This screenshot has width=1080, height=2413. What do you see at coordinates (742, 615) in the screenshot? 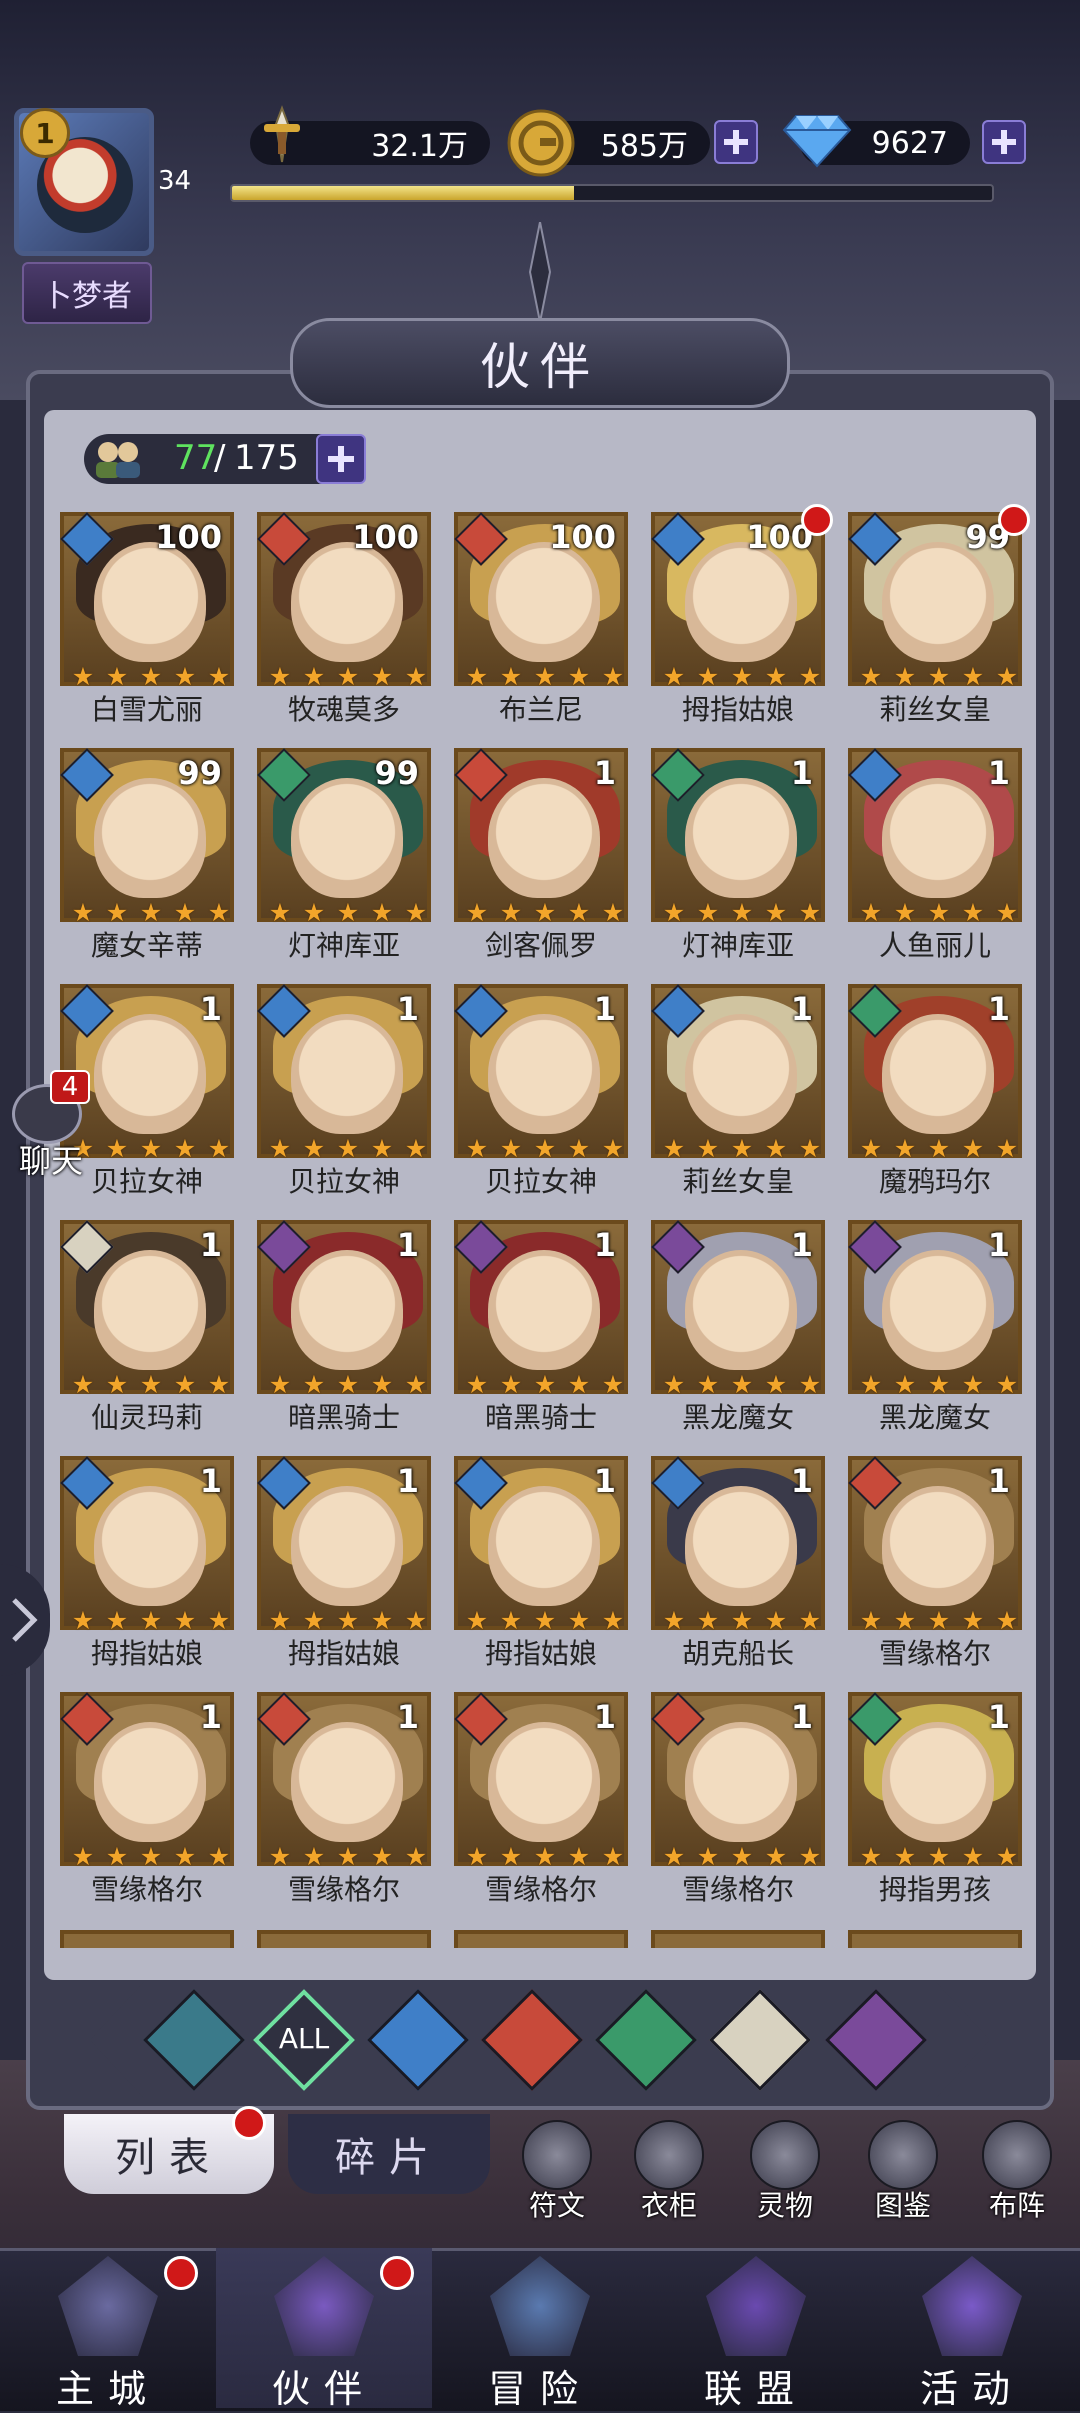
I see `hero-card: 100 ★ ★ ★ ★ ★ 拇指姑娘` at bounding box center [742, 615].